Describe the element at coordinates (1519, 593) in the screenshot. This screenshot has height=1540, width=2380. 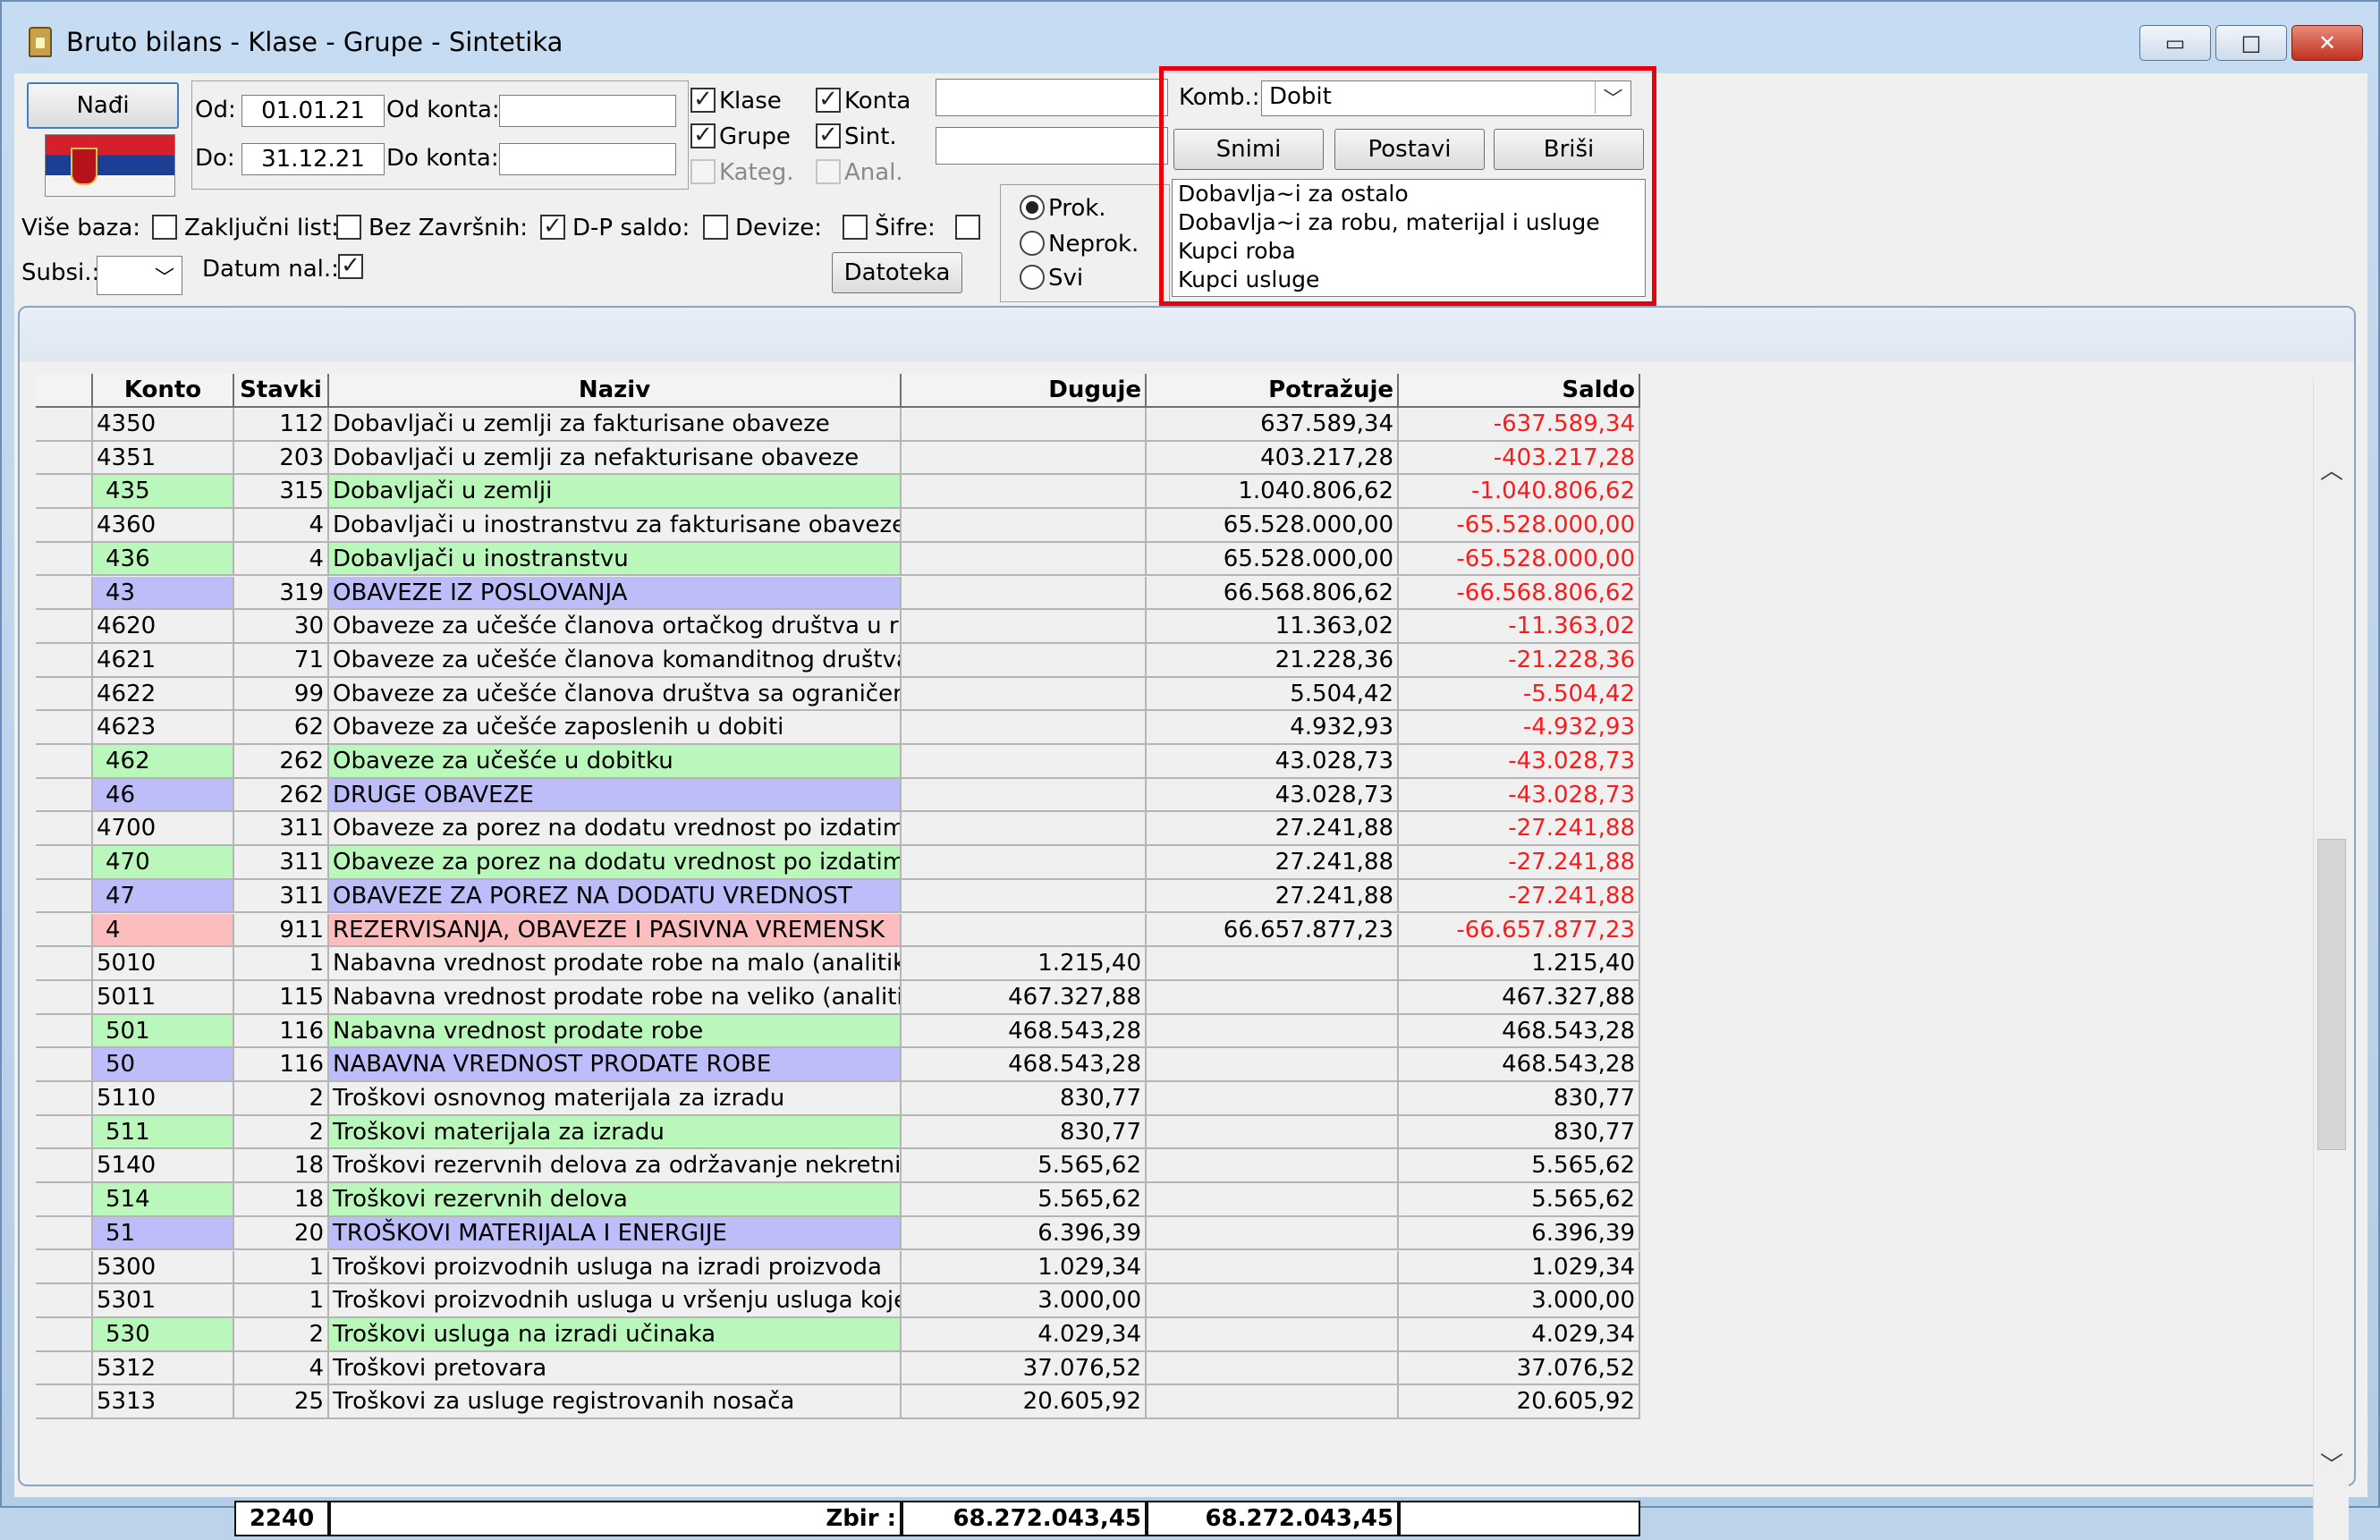
I see `saldo-cell: -66.568.806,62` at that location.